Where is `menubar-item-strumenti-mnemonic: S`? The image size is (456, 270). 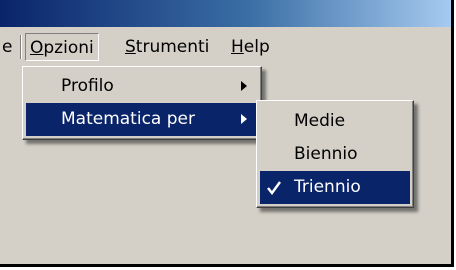 menubar-item-strumenti-mnemonic: S is located at coordinates (130, 47).